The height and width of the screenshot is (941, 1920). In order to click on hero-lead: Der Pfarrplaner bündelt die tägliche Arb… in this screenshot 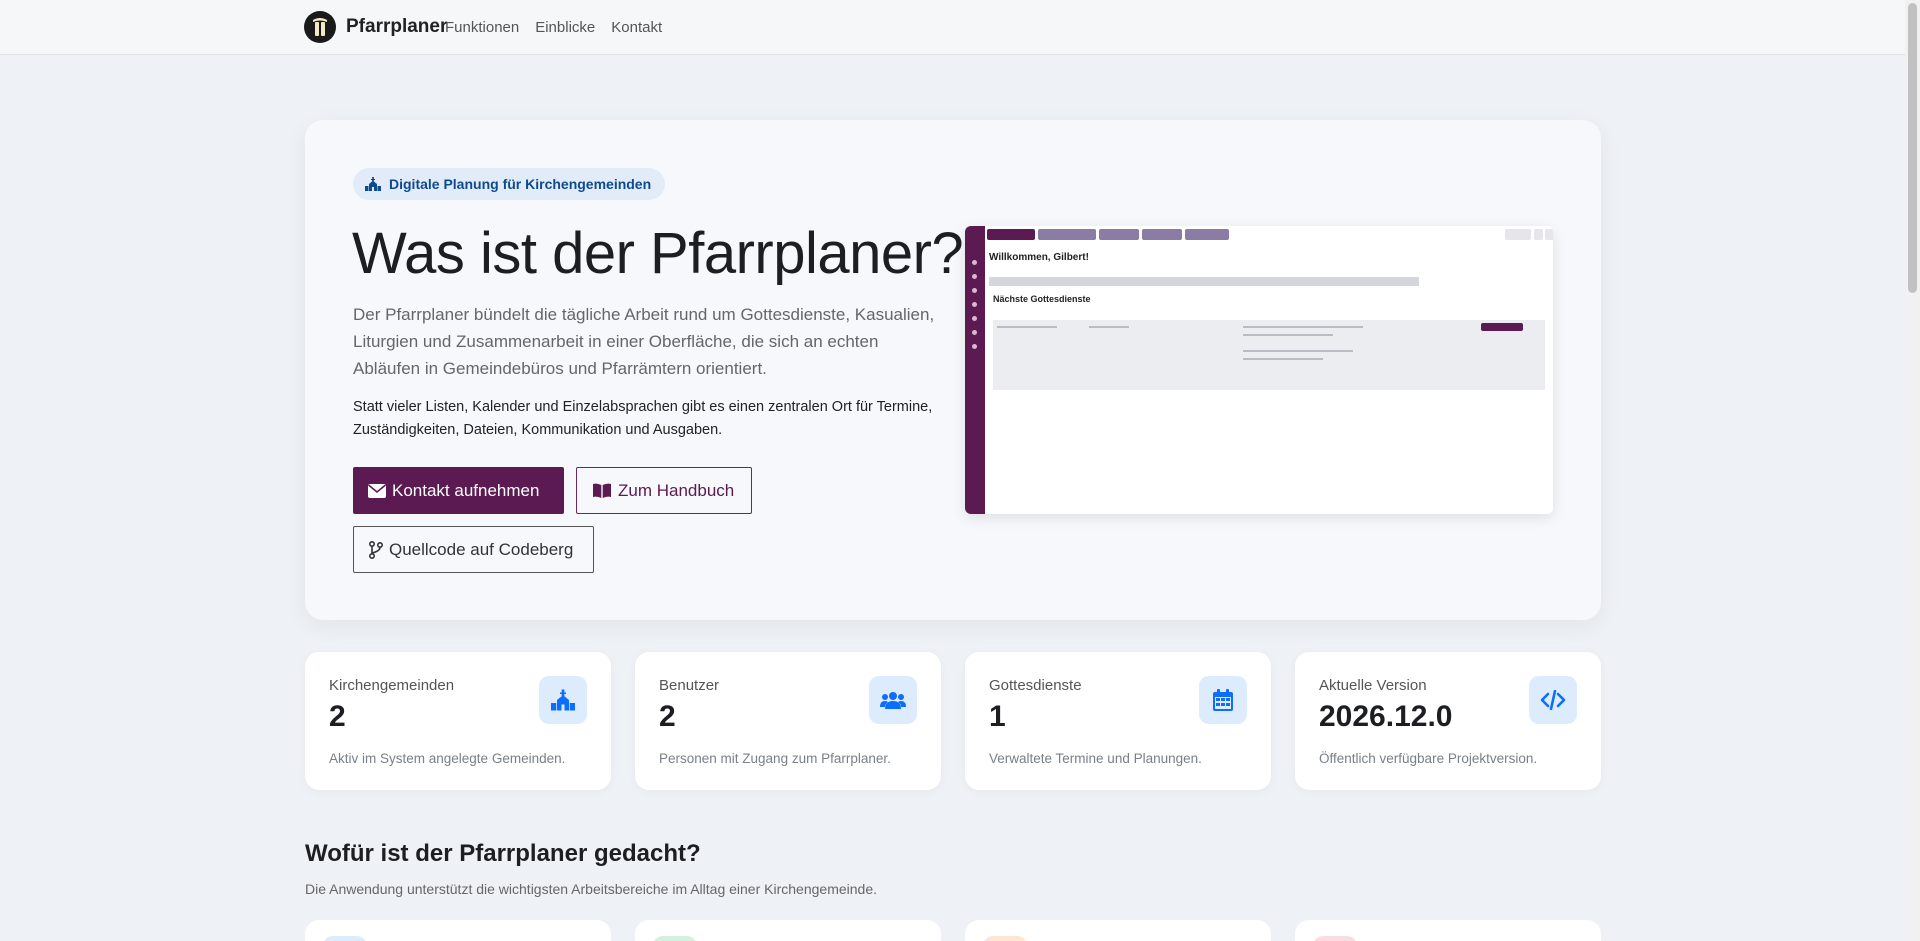, I will do `click(644, 341)`.